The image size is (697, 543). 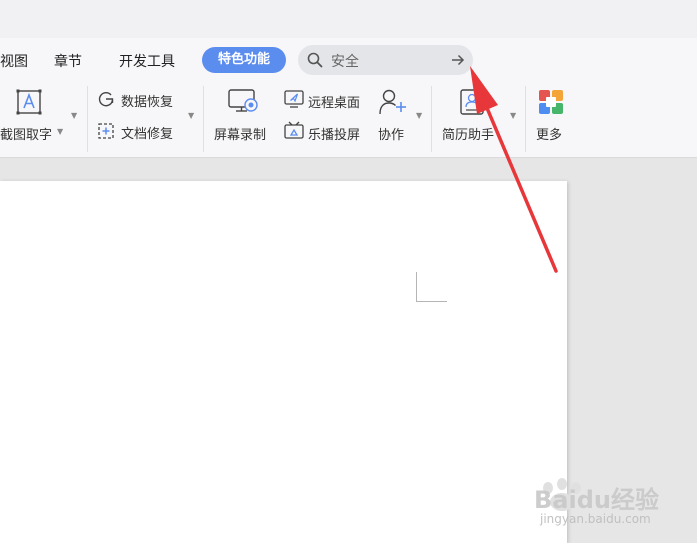 What do you see at coordinates (391, 133) in the screenshot?
I see `collaborate-label: 协作` at bounding box center [391, 133].